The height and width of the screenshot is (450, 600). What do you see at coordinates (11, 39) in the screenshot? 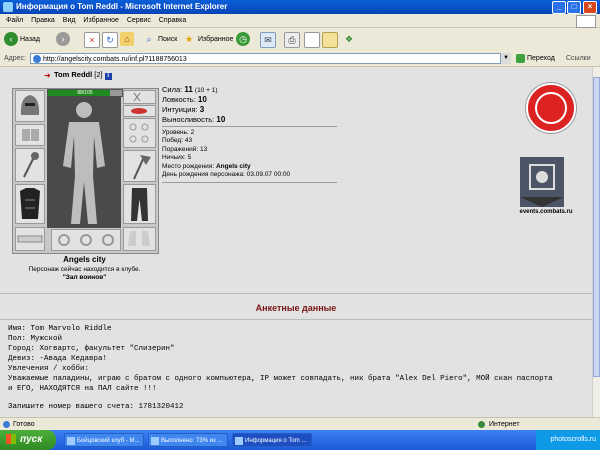
I see `back-arrow-icon: ‹` at bounding box center [11, 39].